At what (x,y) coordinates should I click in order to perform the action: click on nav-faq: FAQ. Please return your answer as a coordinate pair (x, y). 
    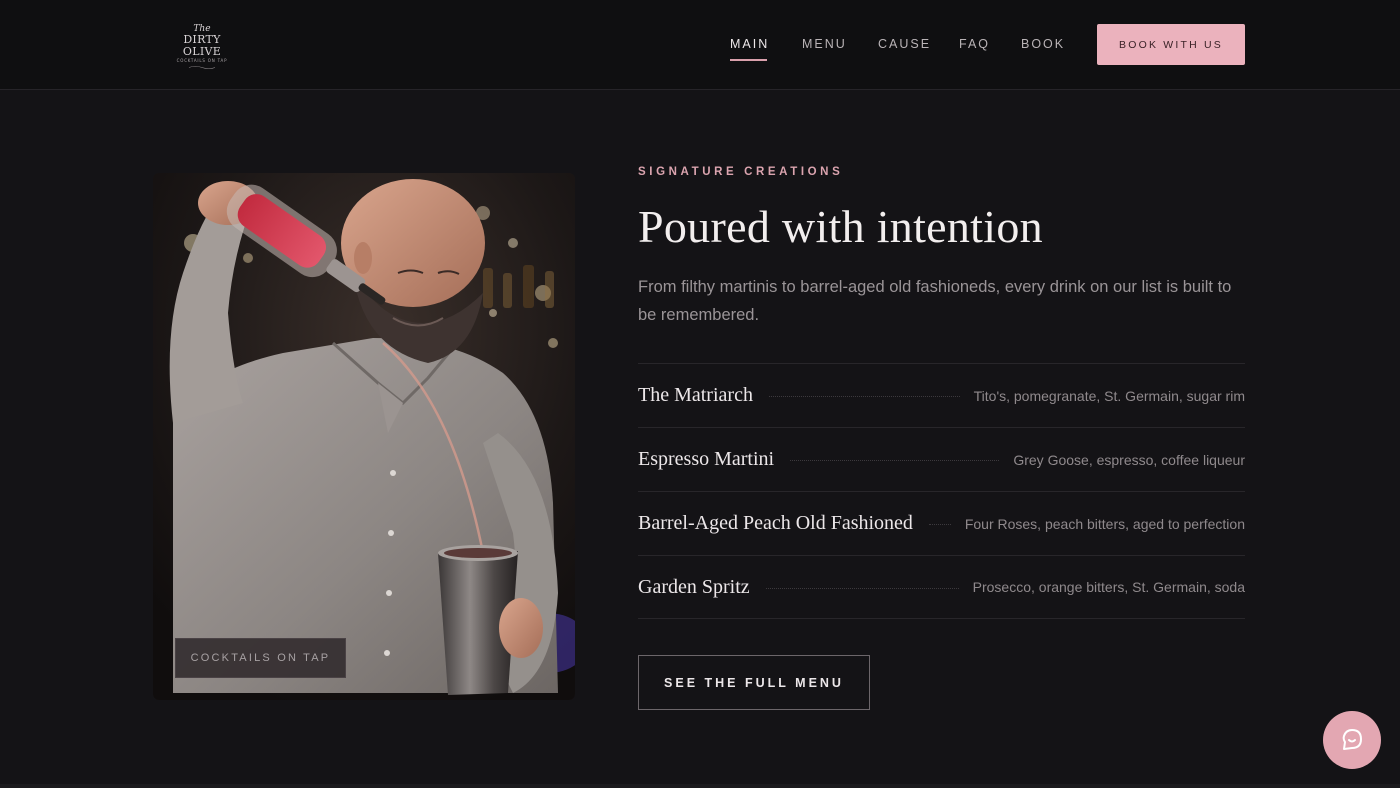
    Looking at the image, I should click on (974, 45).